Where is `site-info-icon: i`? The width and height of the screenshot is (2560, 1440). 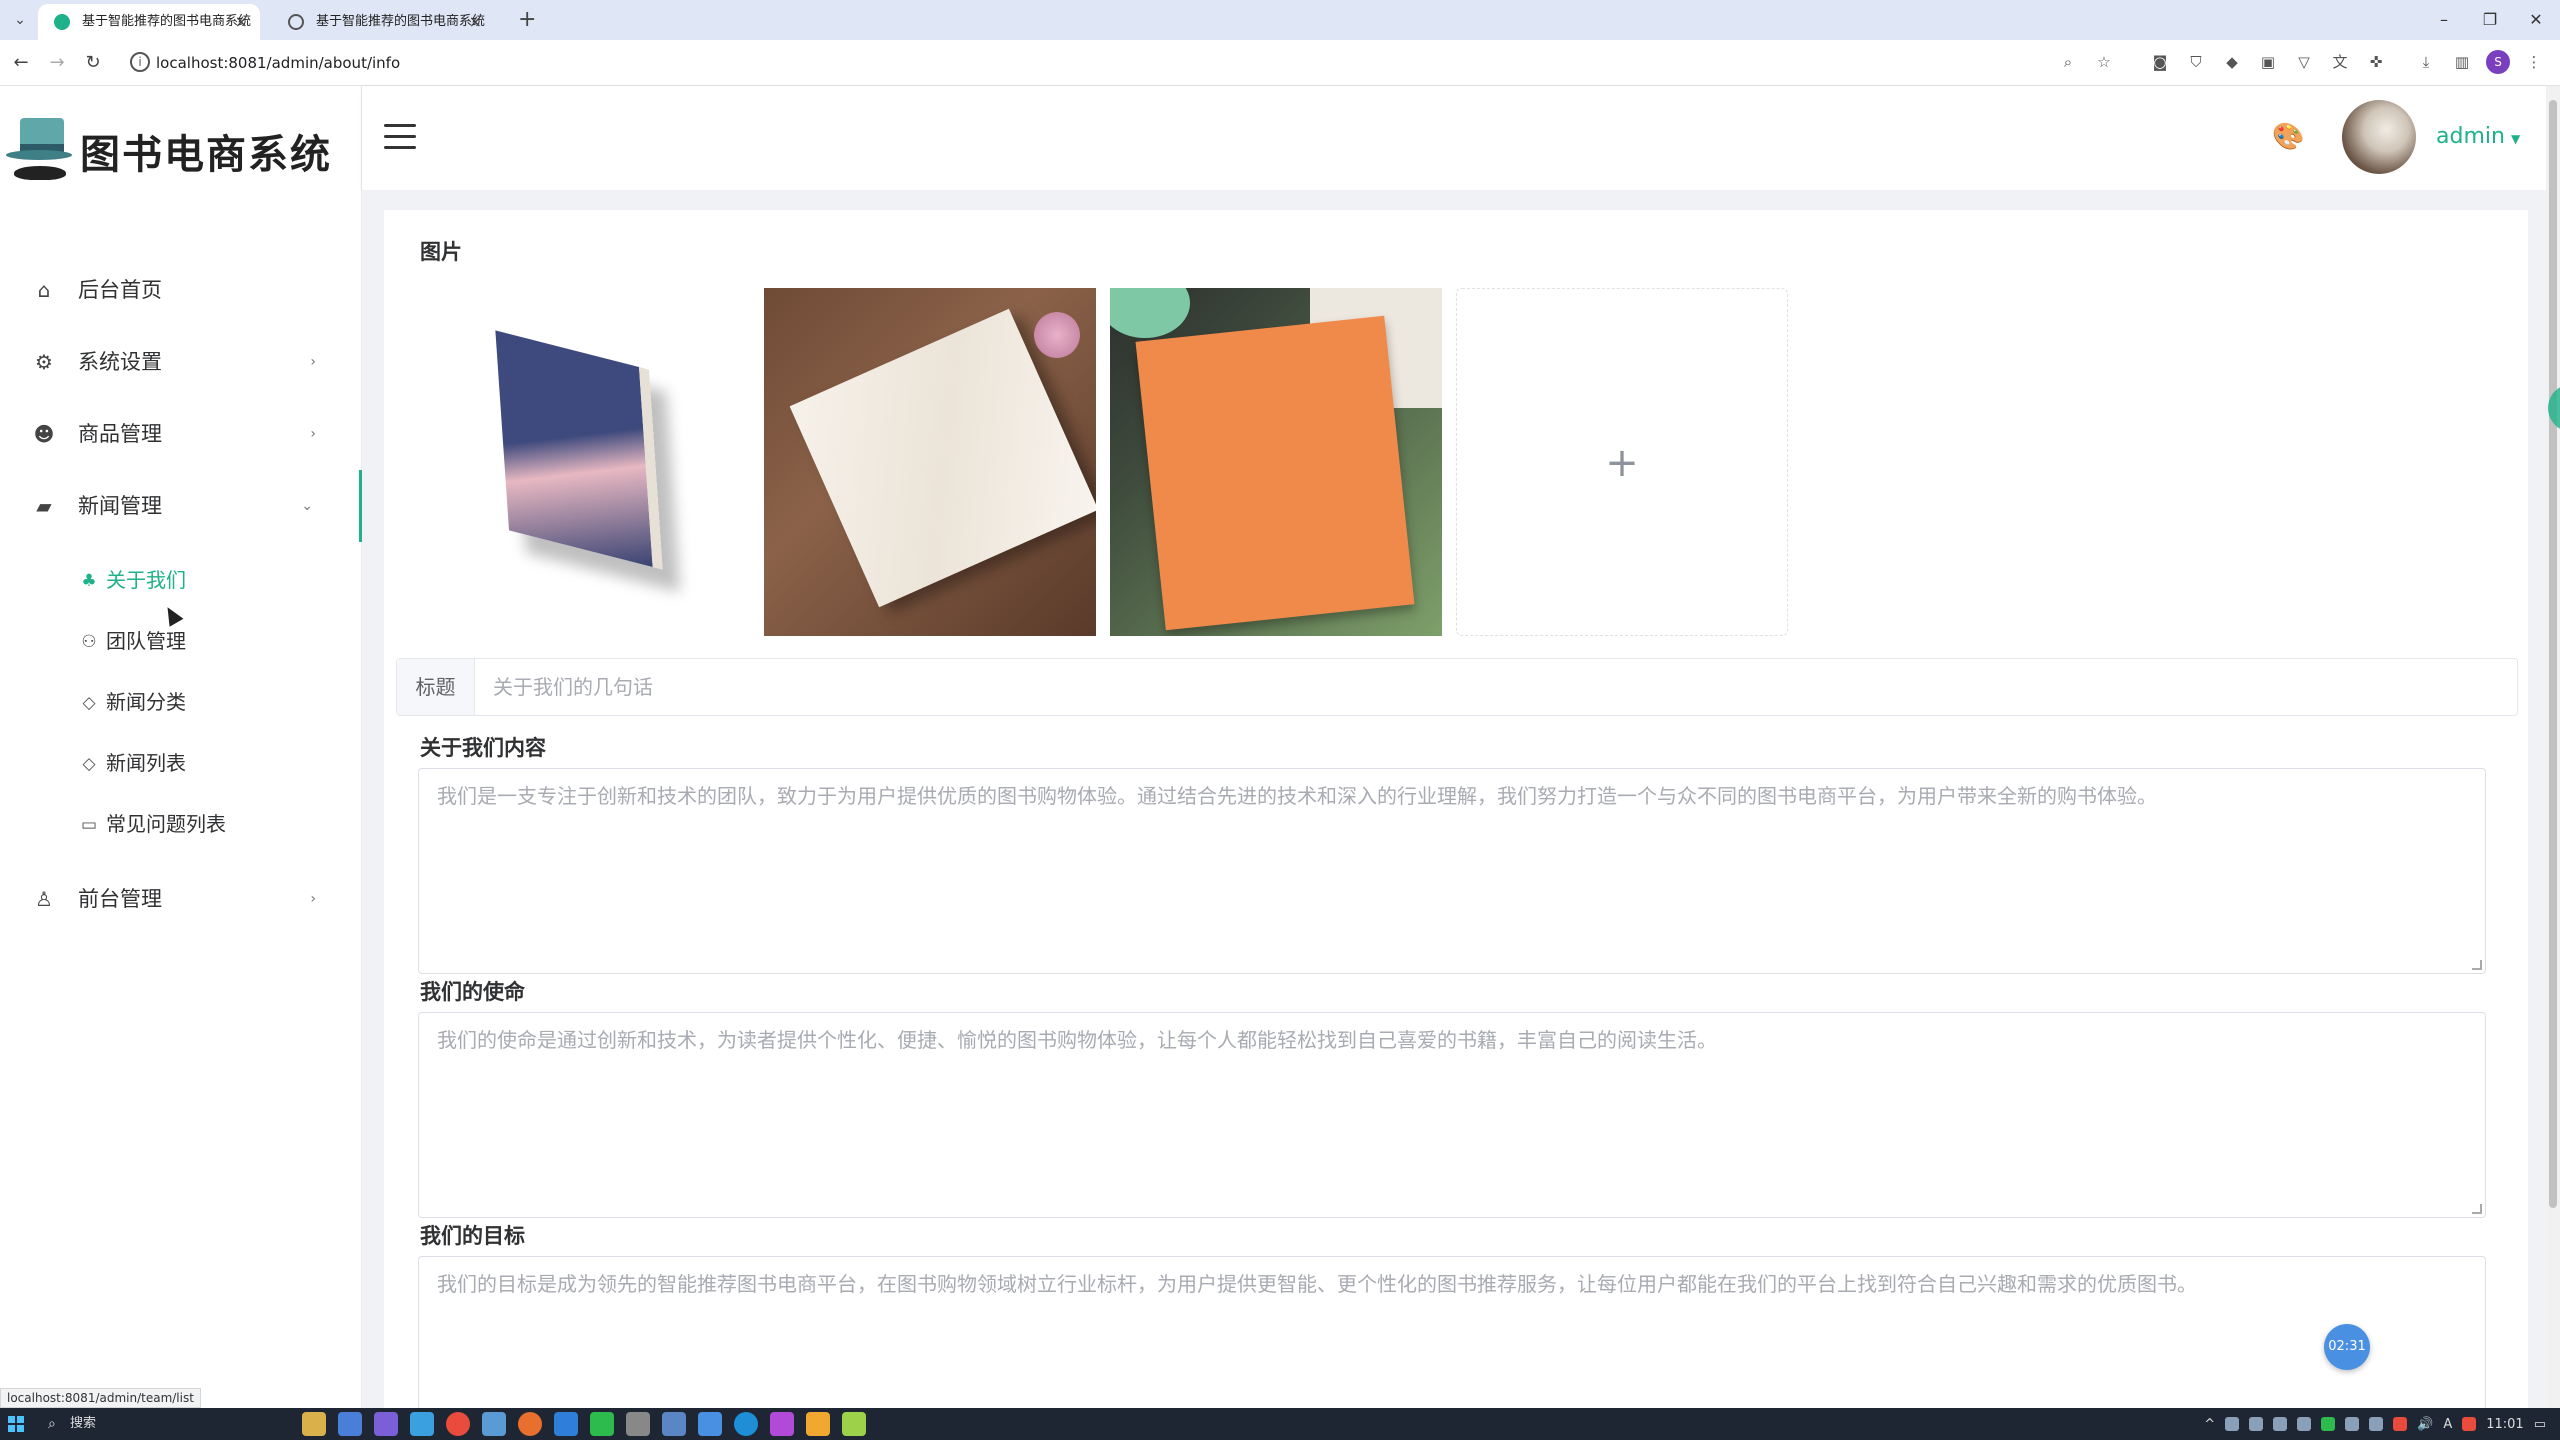 site-info-icon: i is located at coordinates (140, 62).